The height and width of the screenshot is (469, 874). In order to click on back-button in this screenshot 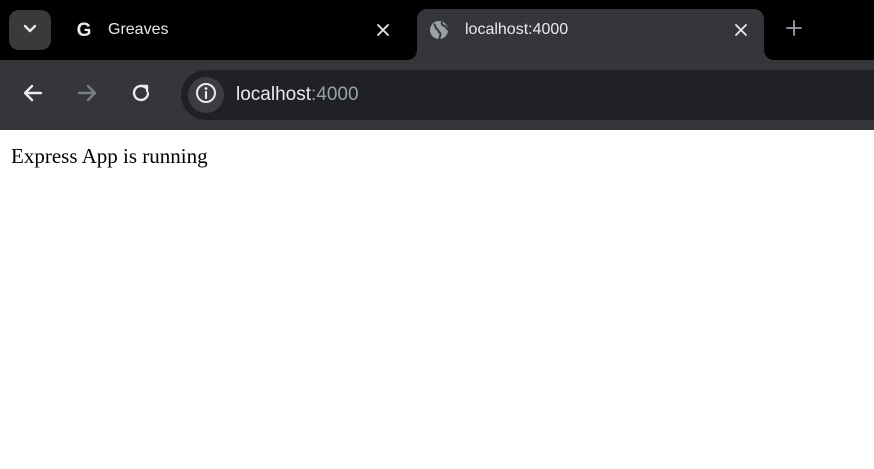, I will do `click(33, 95)`.